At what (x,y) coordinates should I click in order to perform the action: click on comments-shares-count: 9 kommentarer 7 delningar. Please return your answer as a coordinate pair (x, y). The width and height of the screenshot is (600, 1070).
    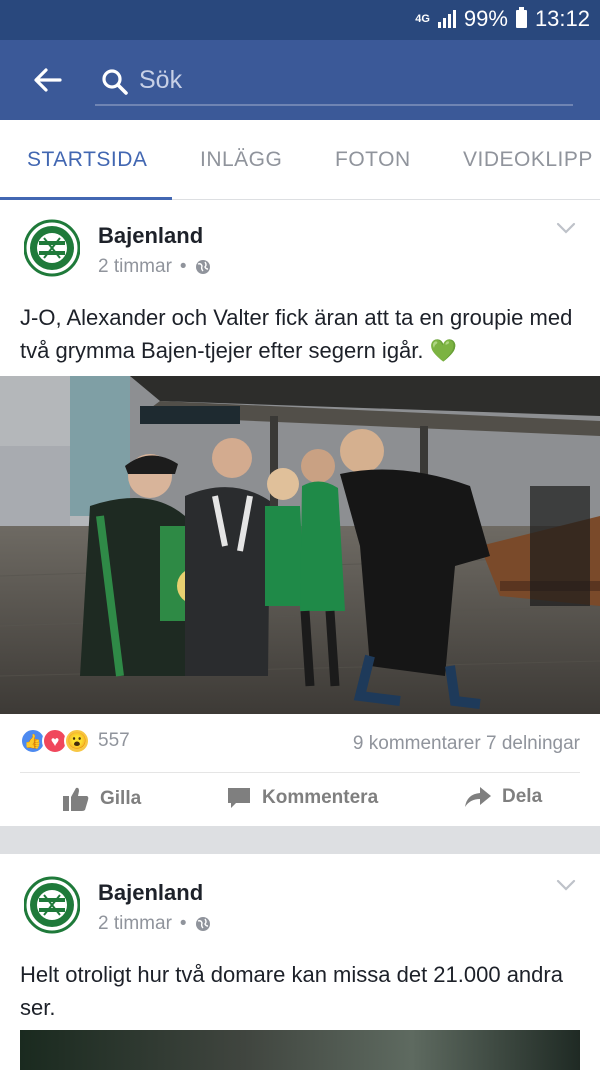
    Looking at the image, I should click on (466, 744).